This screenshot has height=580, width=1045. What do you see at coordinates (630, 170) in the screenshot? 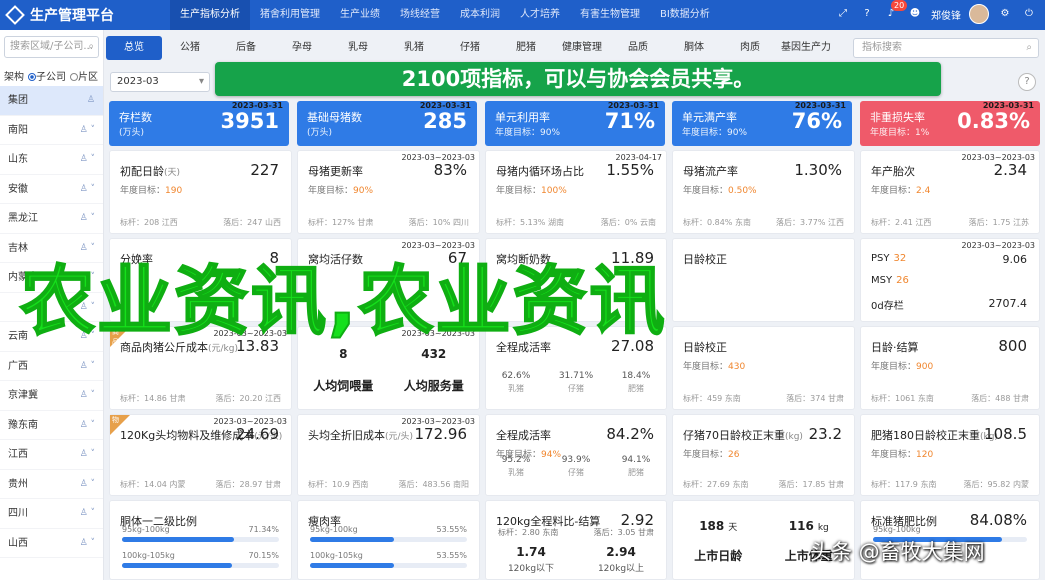
I see `card-value: 1.55%` at bounding box center [630, 170].